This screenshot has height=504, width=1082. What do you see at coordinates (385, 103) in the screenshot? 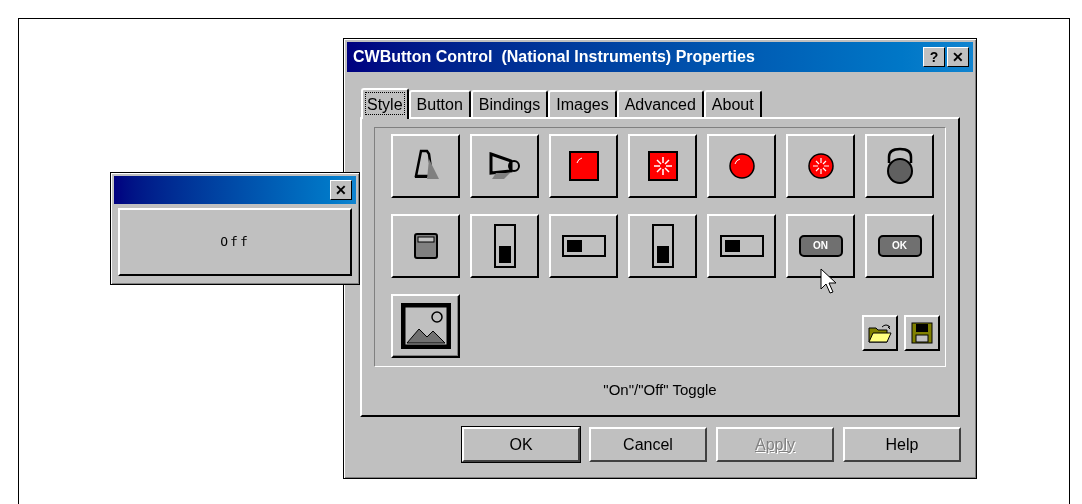
I see `tab: Style` at bounding box center [385, 103].